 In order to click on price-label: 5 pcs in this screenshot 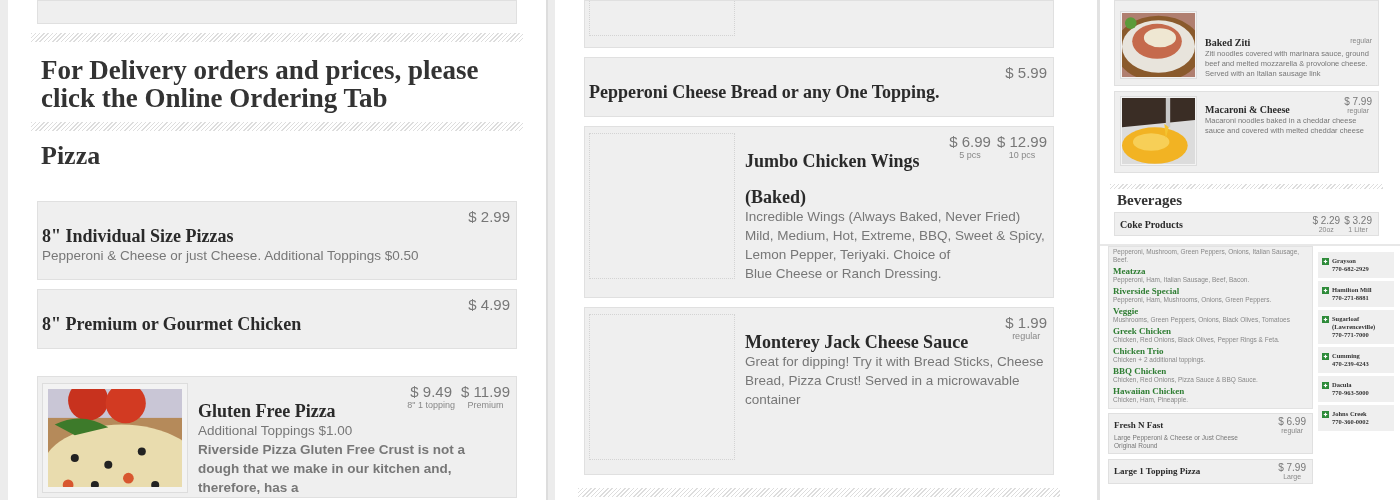, I will do `click(970, 155)`.